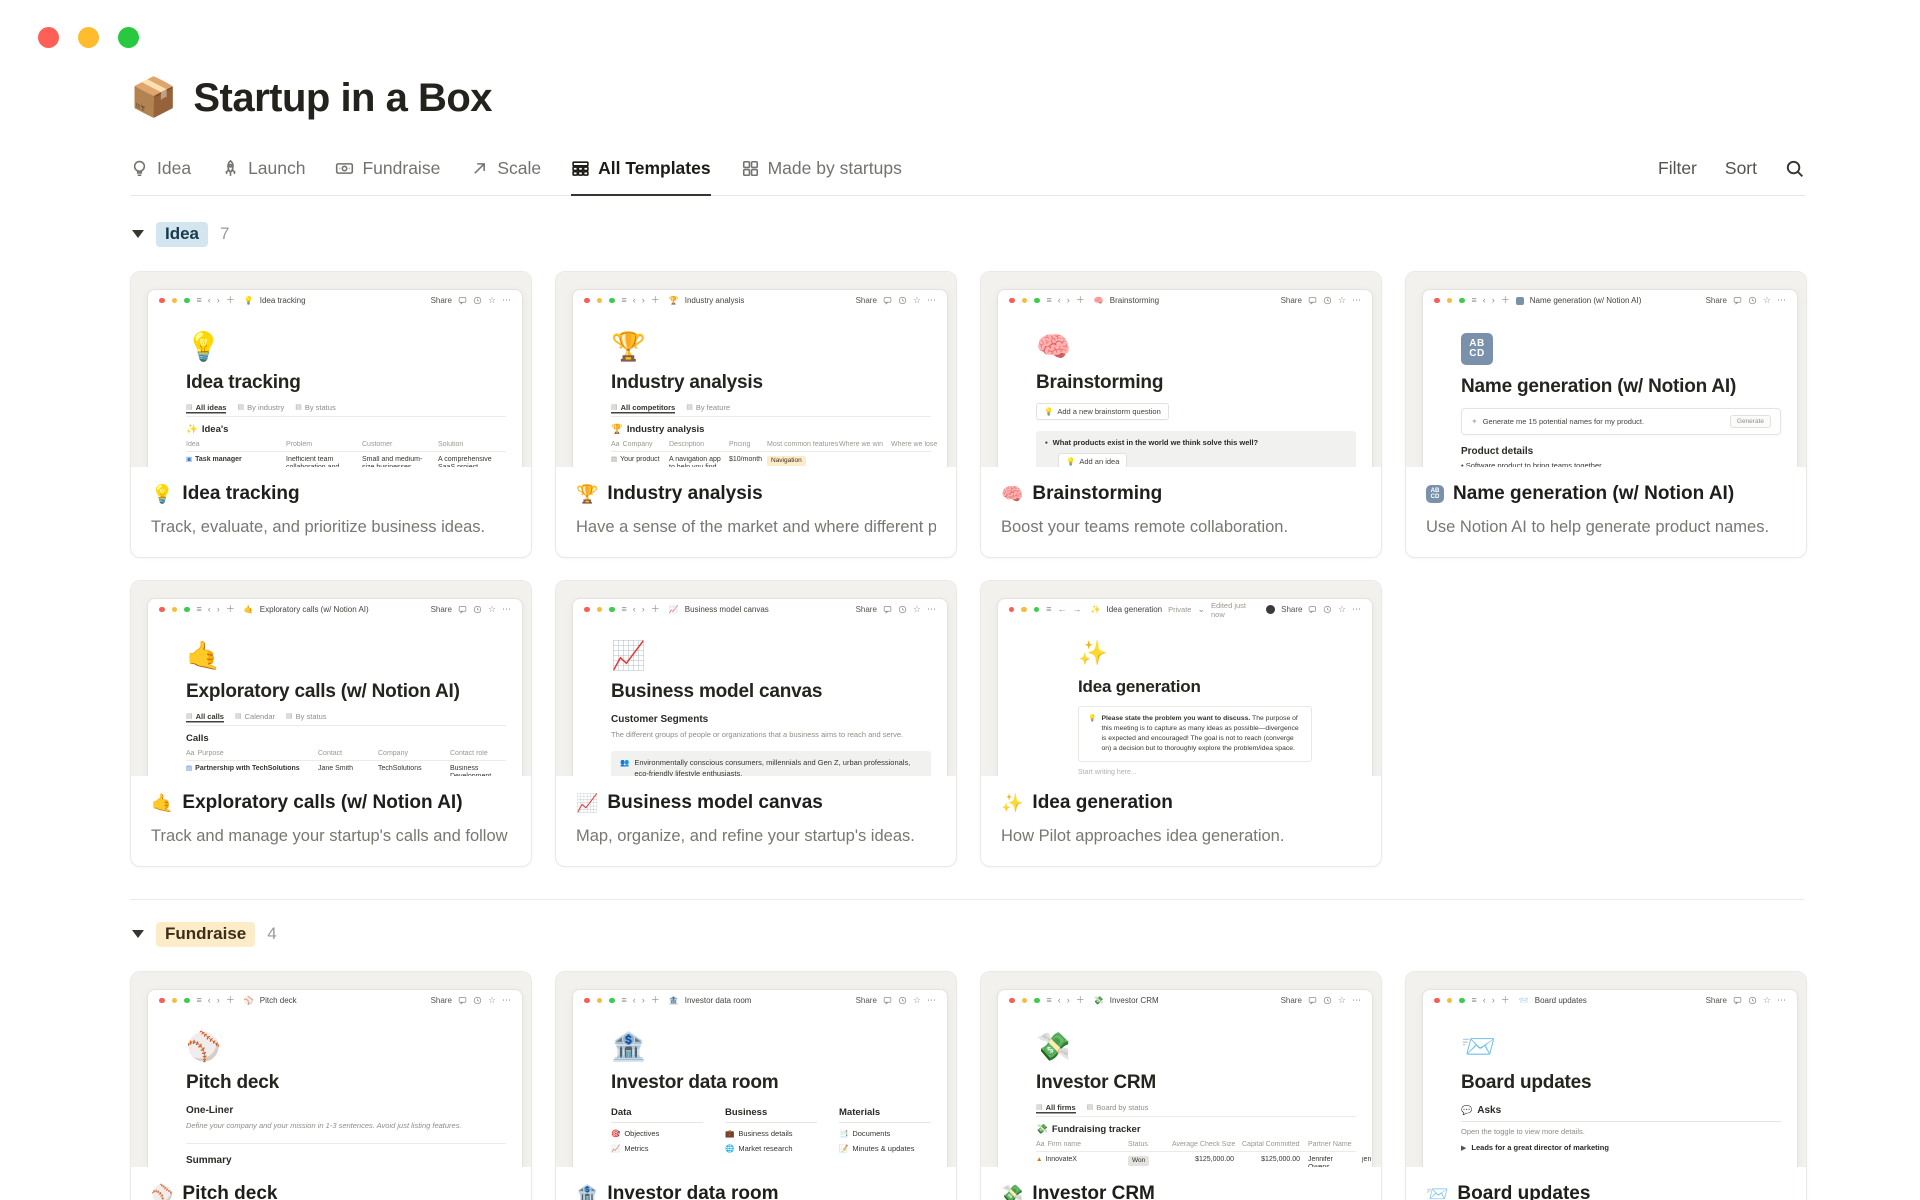  I want to click on card-emoji-icon: 💸, so click(1012, 1191).